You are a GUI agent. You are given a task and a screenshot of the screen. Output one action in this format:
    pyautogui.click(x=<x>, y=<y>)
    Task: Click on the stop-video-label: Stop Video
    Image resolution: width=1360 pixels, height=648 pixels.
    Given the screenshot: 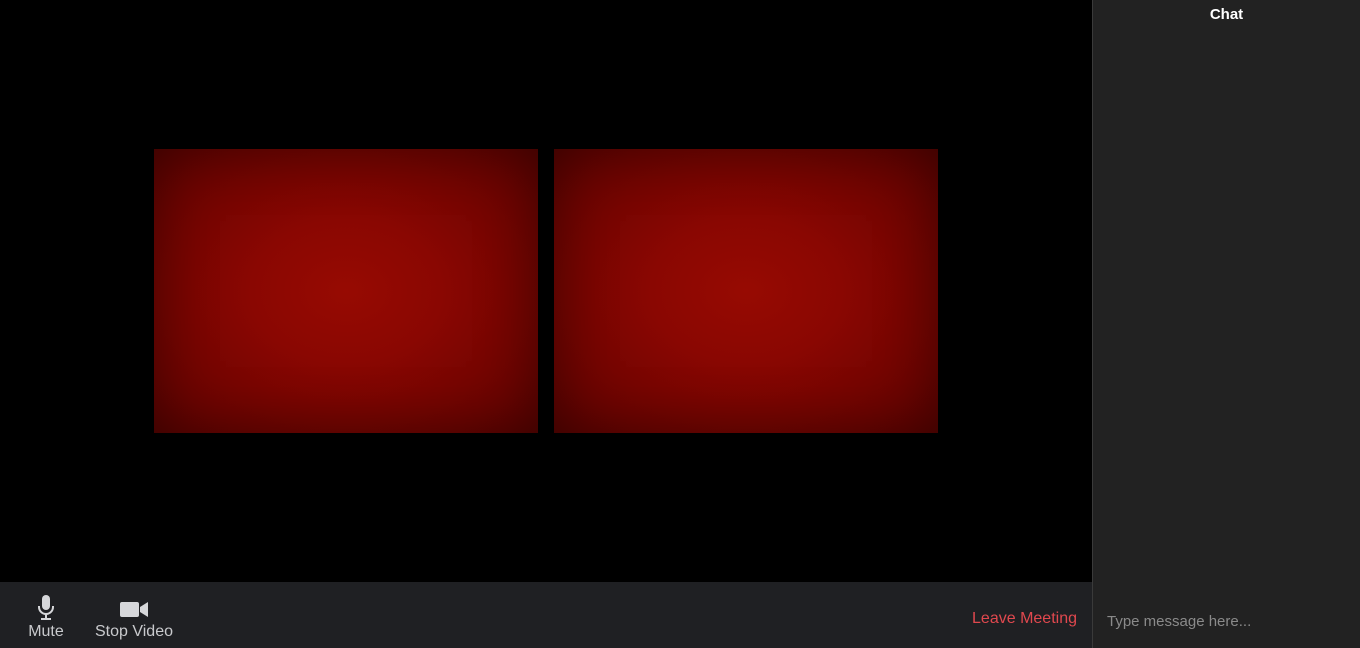 What is the action you would take?
    pyautogui.click(x=134, y=631)
    